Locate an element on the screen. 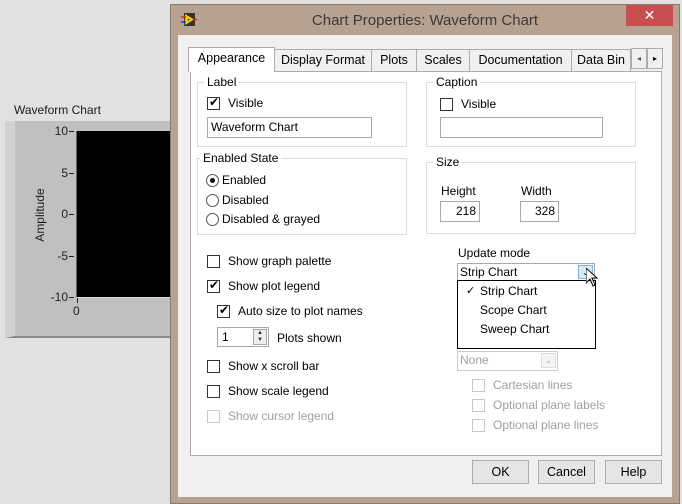  arrow-left-icon: ◂ is located at coordinates (638, 58).